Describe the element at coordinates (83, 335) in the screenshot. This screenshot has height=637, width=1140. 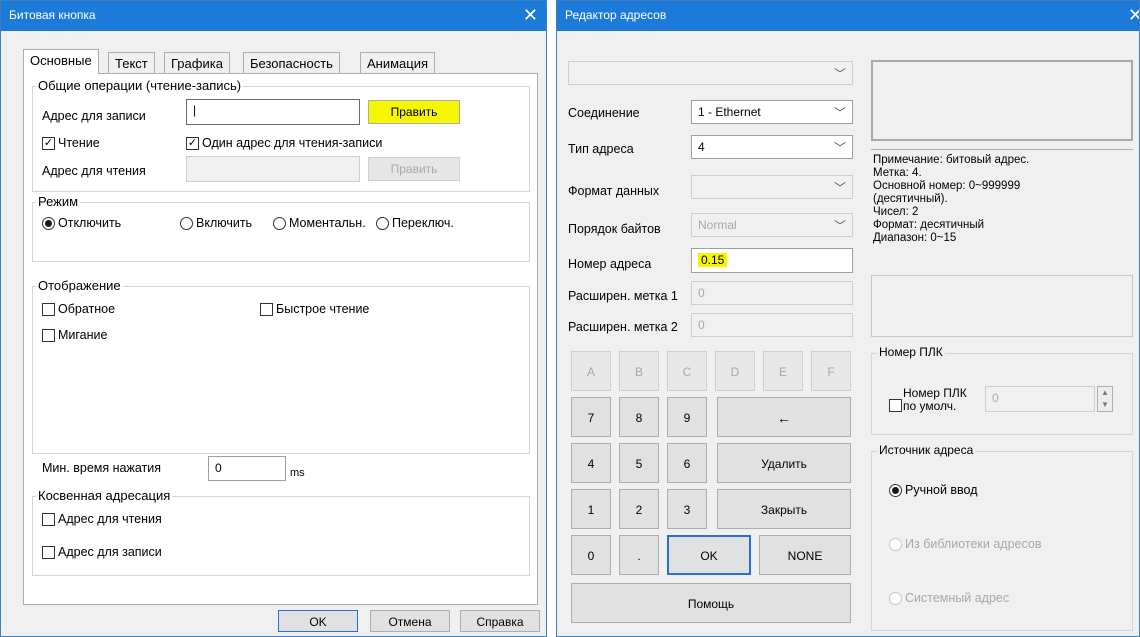
I see `blink-label: Мигание` at that location.